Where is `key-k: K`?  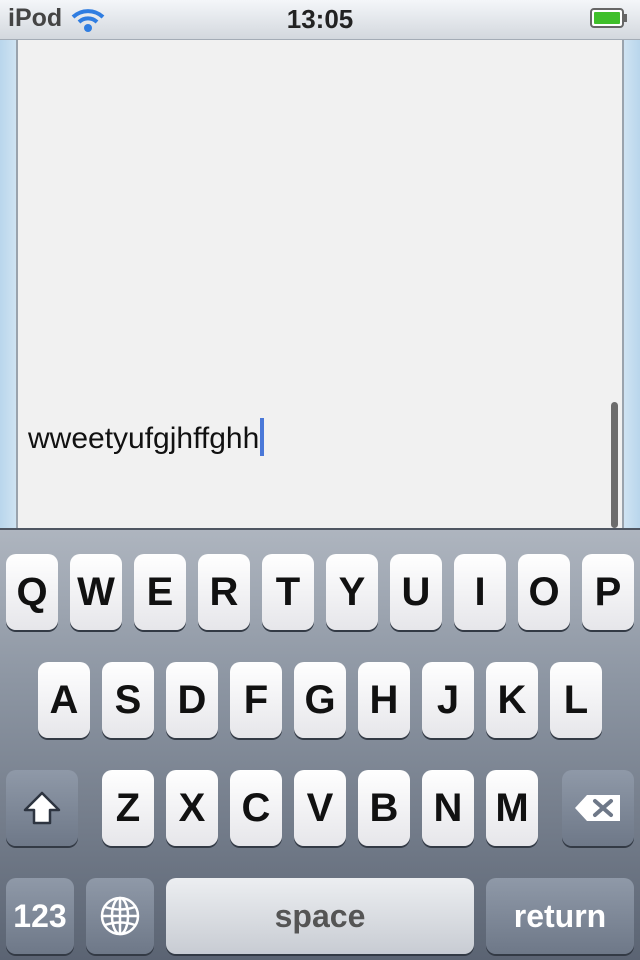
key-k: K is located at coordinates (512, 700).